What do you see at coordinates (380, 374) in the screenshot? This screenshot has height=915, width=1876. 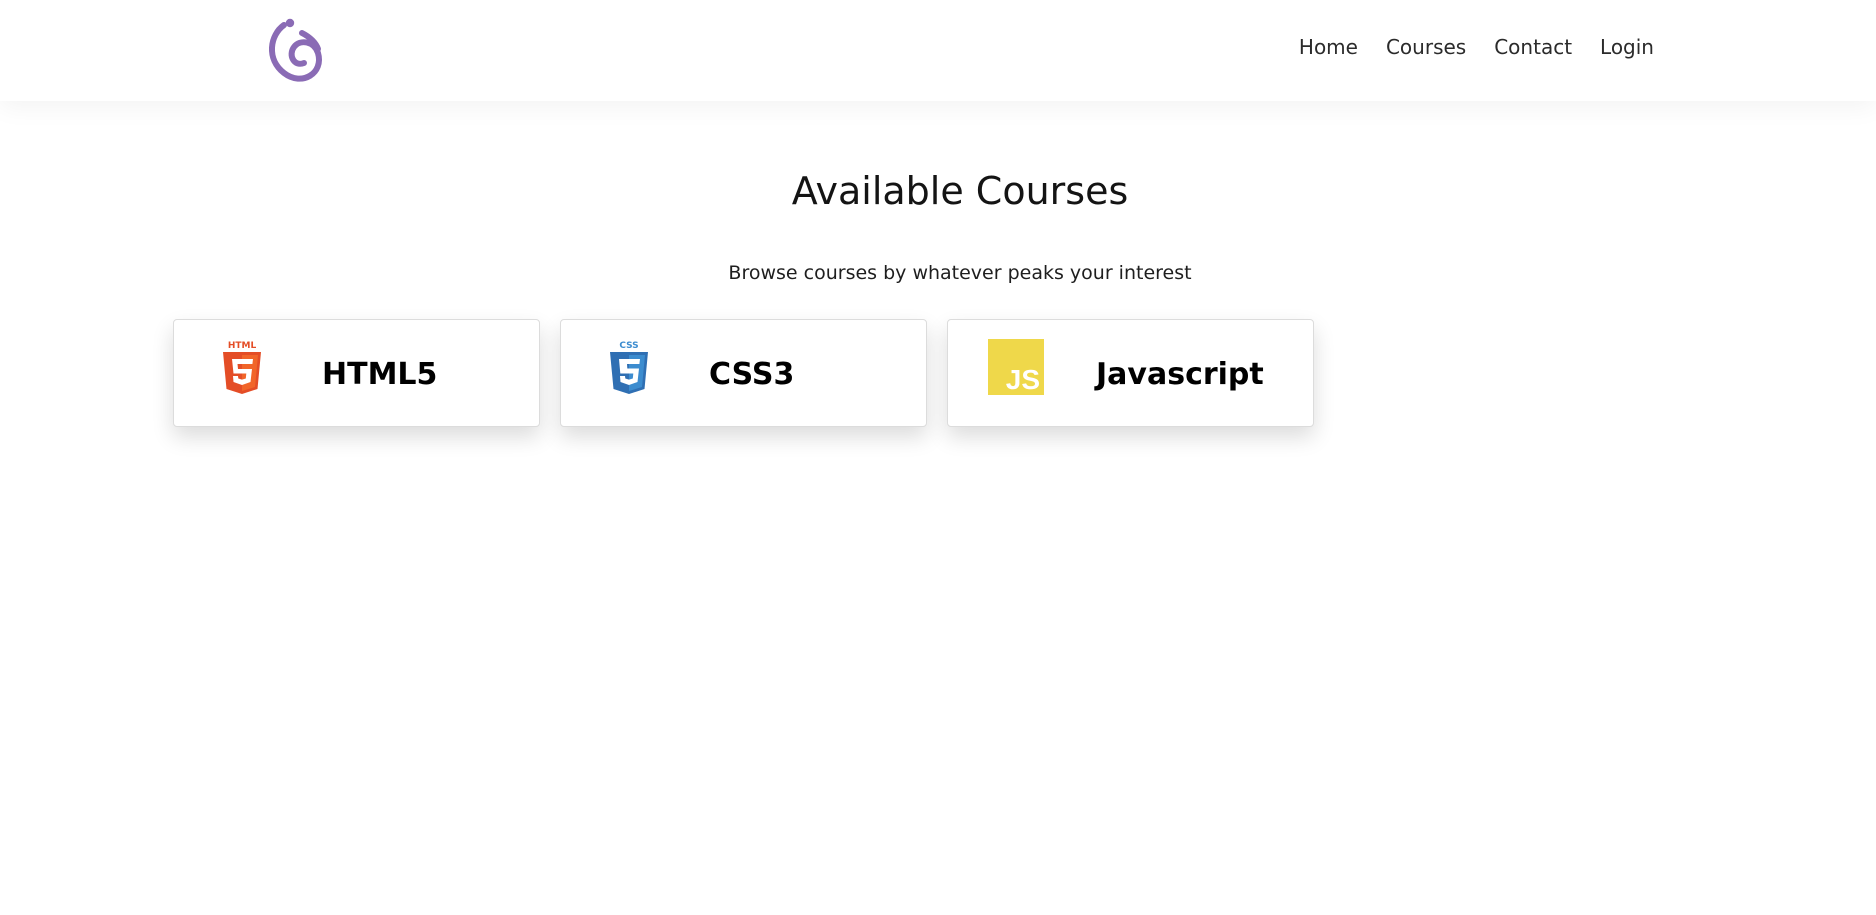 I see `course-label: HTML5` at bounding box center [380, 374].